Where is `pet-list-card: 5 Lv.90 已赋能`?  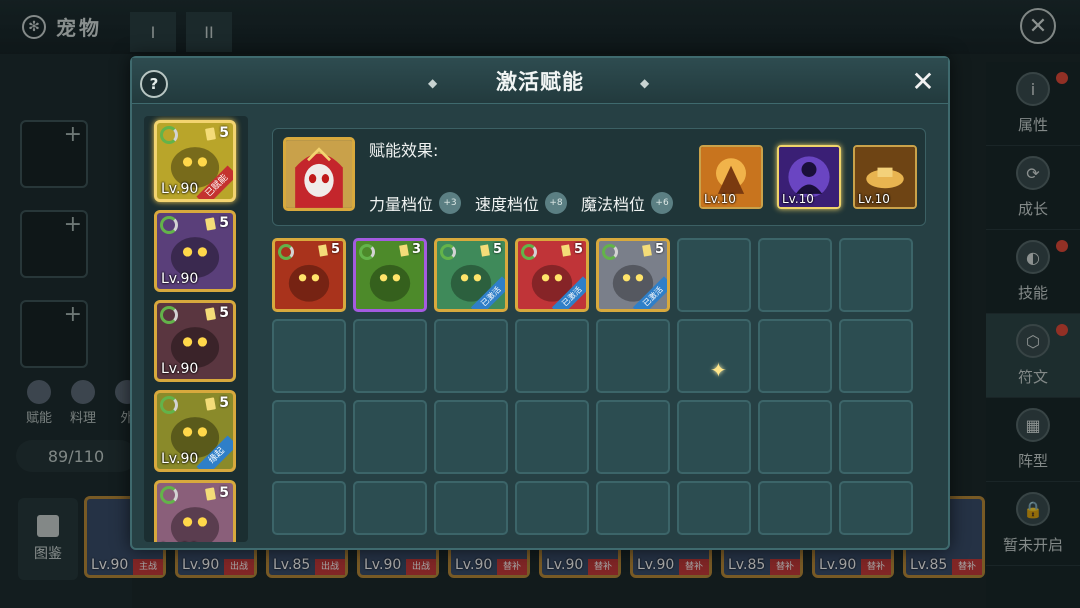 pet-list-card: 5 Lv.90 已赋能 is located at coordinates (195, 161).